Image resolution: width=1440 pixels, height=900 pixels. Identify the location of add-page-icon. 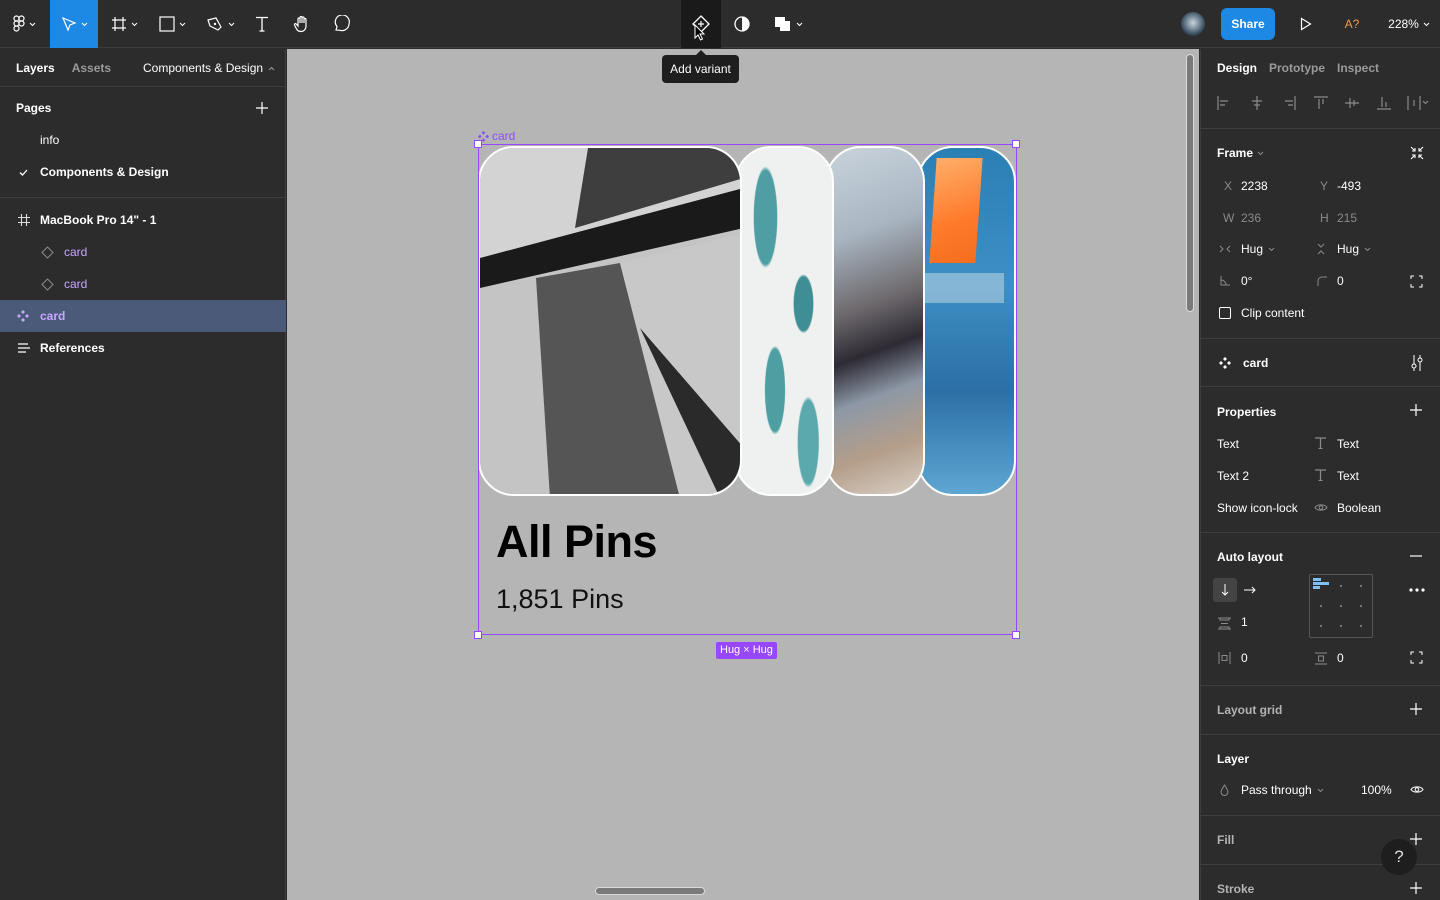
(262, 108).